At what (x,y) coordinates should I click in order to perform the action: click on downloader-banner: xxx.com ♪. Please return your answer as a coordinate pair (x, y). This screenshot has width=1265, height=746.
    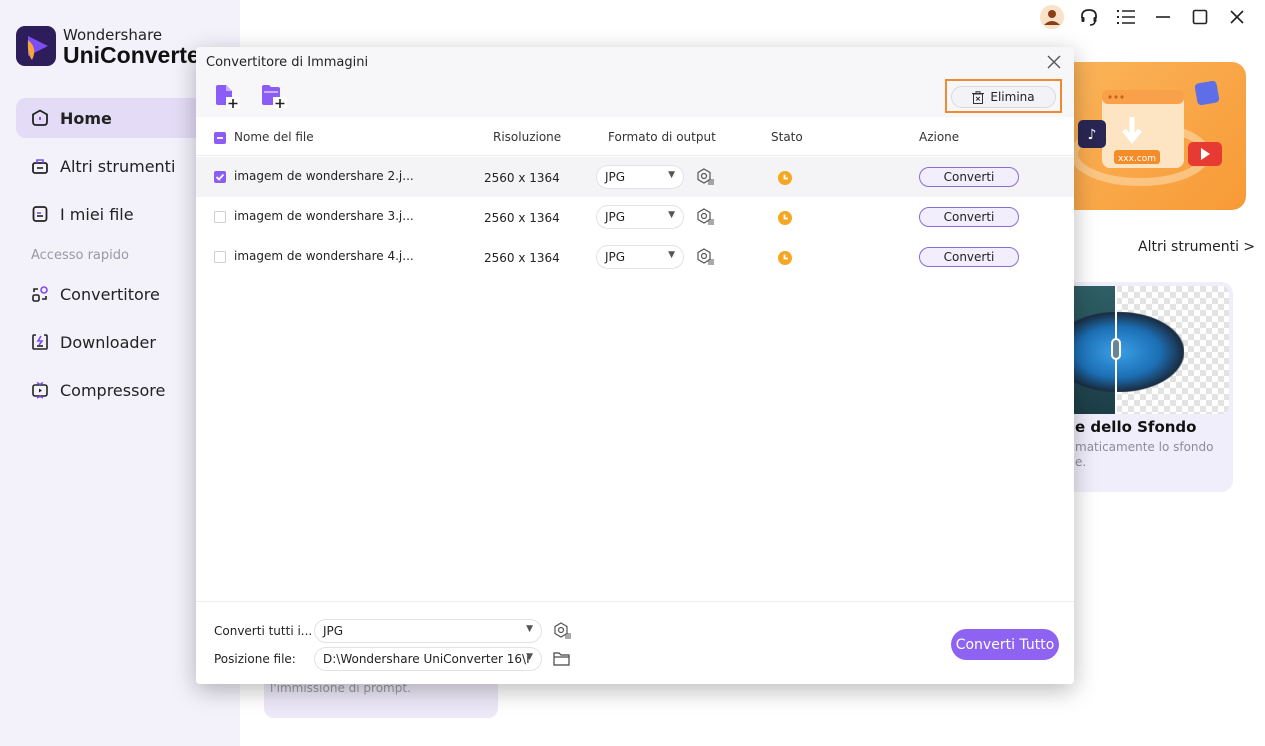
    Looking at the image, I should click on (1158, 136).